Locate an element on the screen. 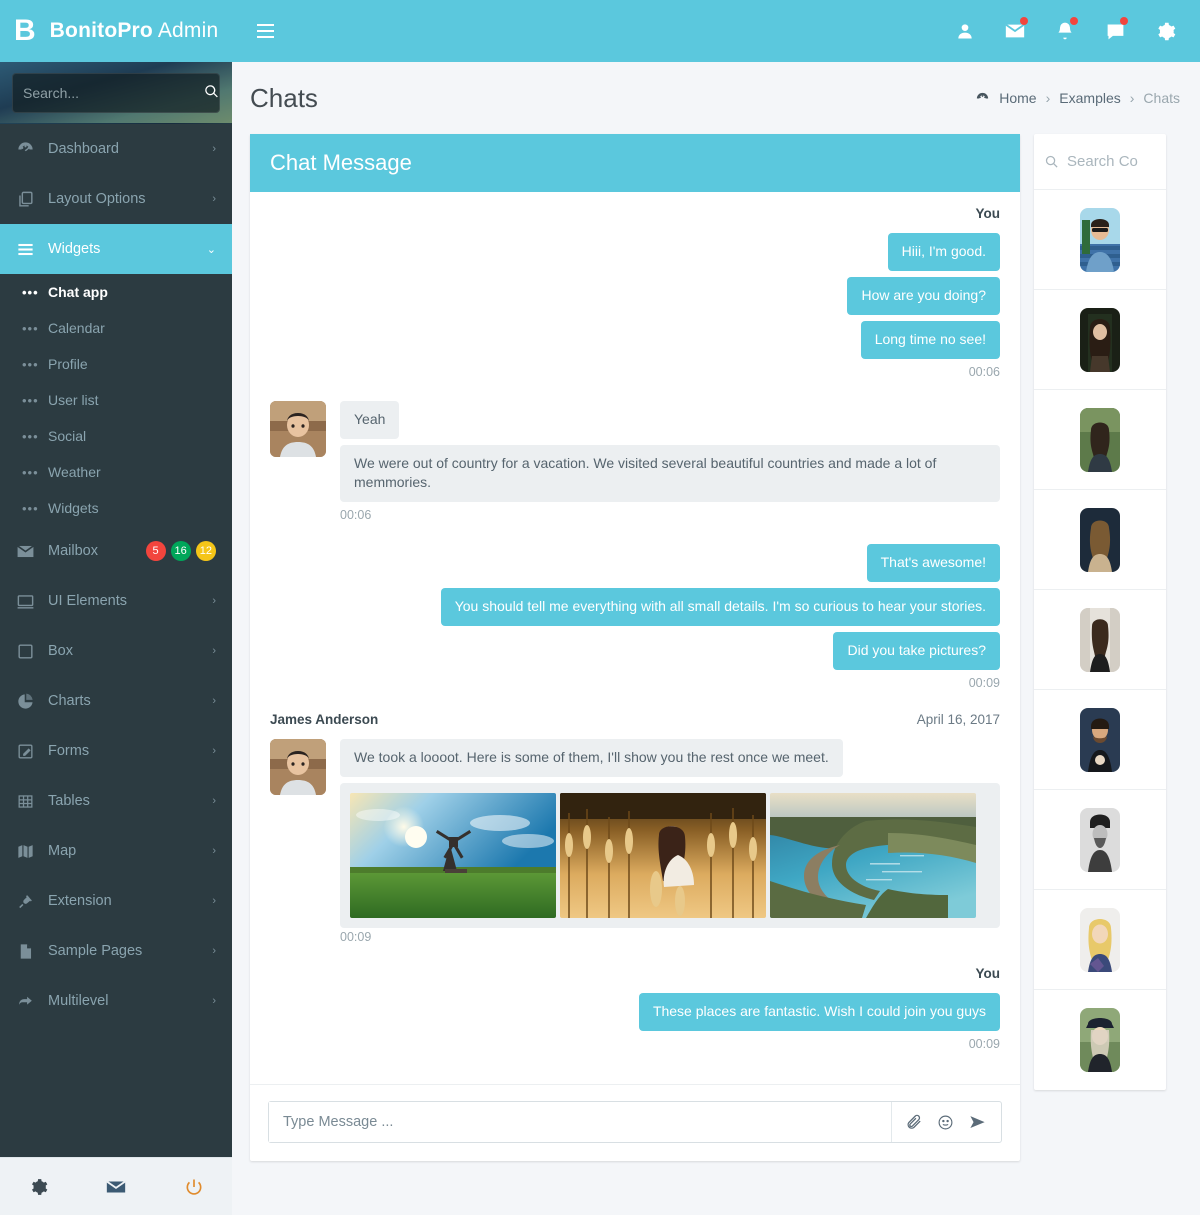 Image resolution: width=1200 pixels, height=1215 pixels. message-row: Hiii, I'm good. is located at coordinates (635, 252).